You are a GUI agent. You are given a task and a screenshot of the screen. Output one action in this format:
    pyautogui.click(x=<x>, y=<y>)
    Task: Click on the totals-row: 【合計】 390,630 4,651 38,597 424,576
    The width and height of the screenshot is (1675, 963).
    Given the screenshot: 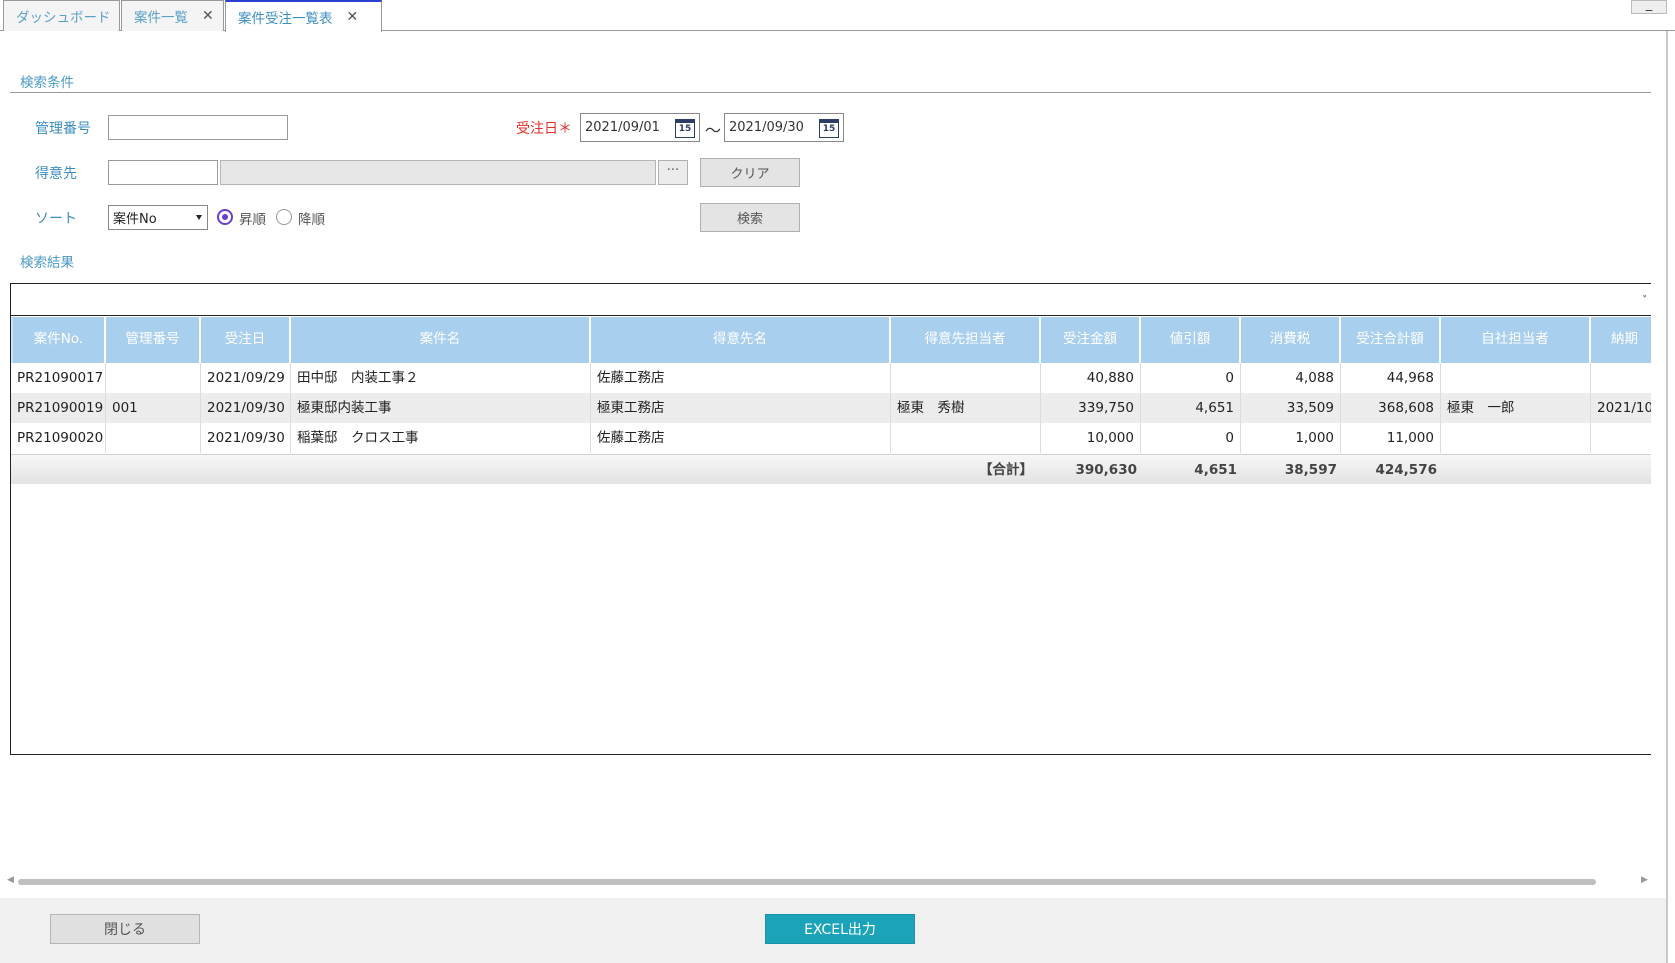 What is the action you would take?
    pyautogui.click(x=831, y=469)
    